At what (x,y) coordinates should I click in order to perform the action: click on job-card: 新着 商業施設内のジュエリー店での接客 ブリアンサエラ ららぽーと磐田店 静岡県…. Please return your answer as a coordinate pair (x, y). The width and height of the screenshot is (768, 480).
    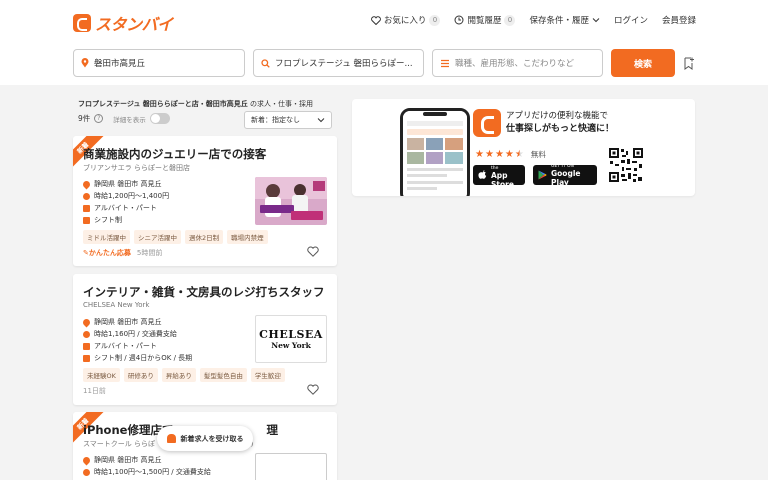
    Looking at the image, I should click on (205, 201).